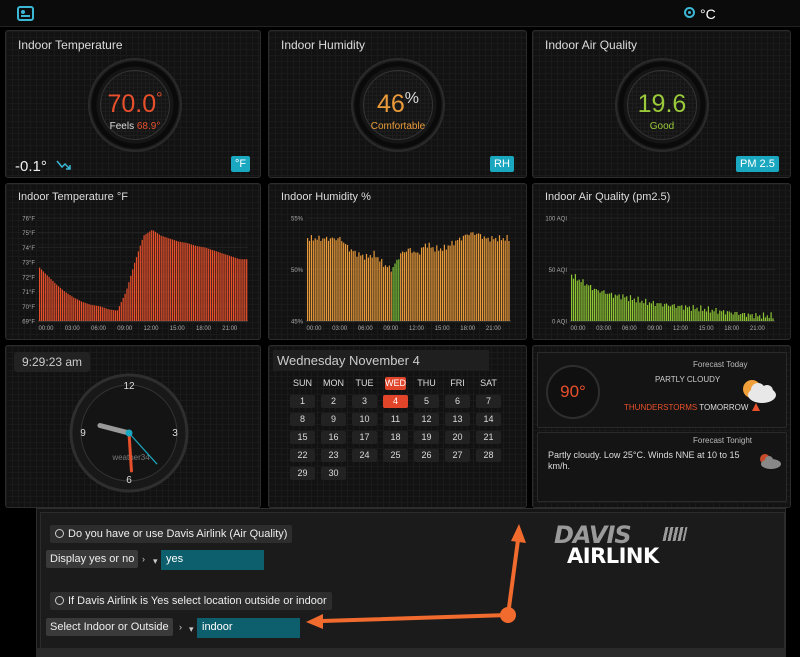  Describe the element at coordinates (457, 437) in the screenshot. I see `calendar-day: 20` at that location.